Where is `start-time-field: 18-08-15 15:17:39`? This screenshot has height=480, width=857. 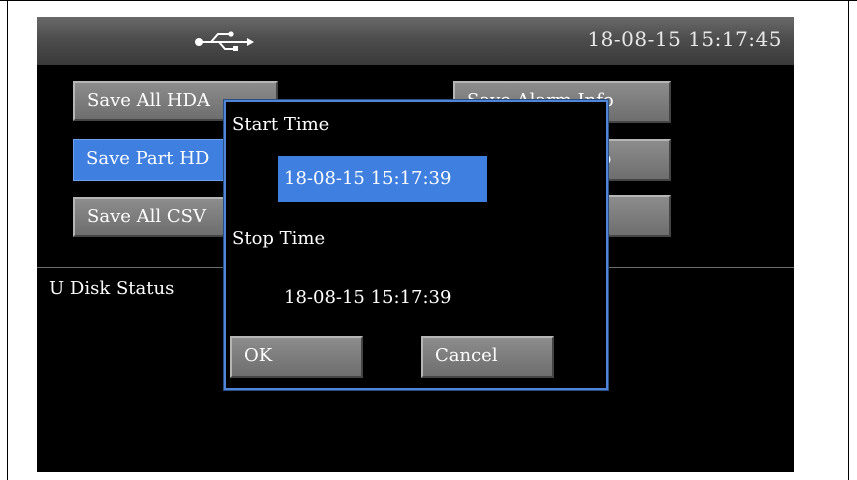 start-time-field: 18-08-15 15:17:39 is located at coordinates (382, 179).